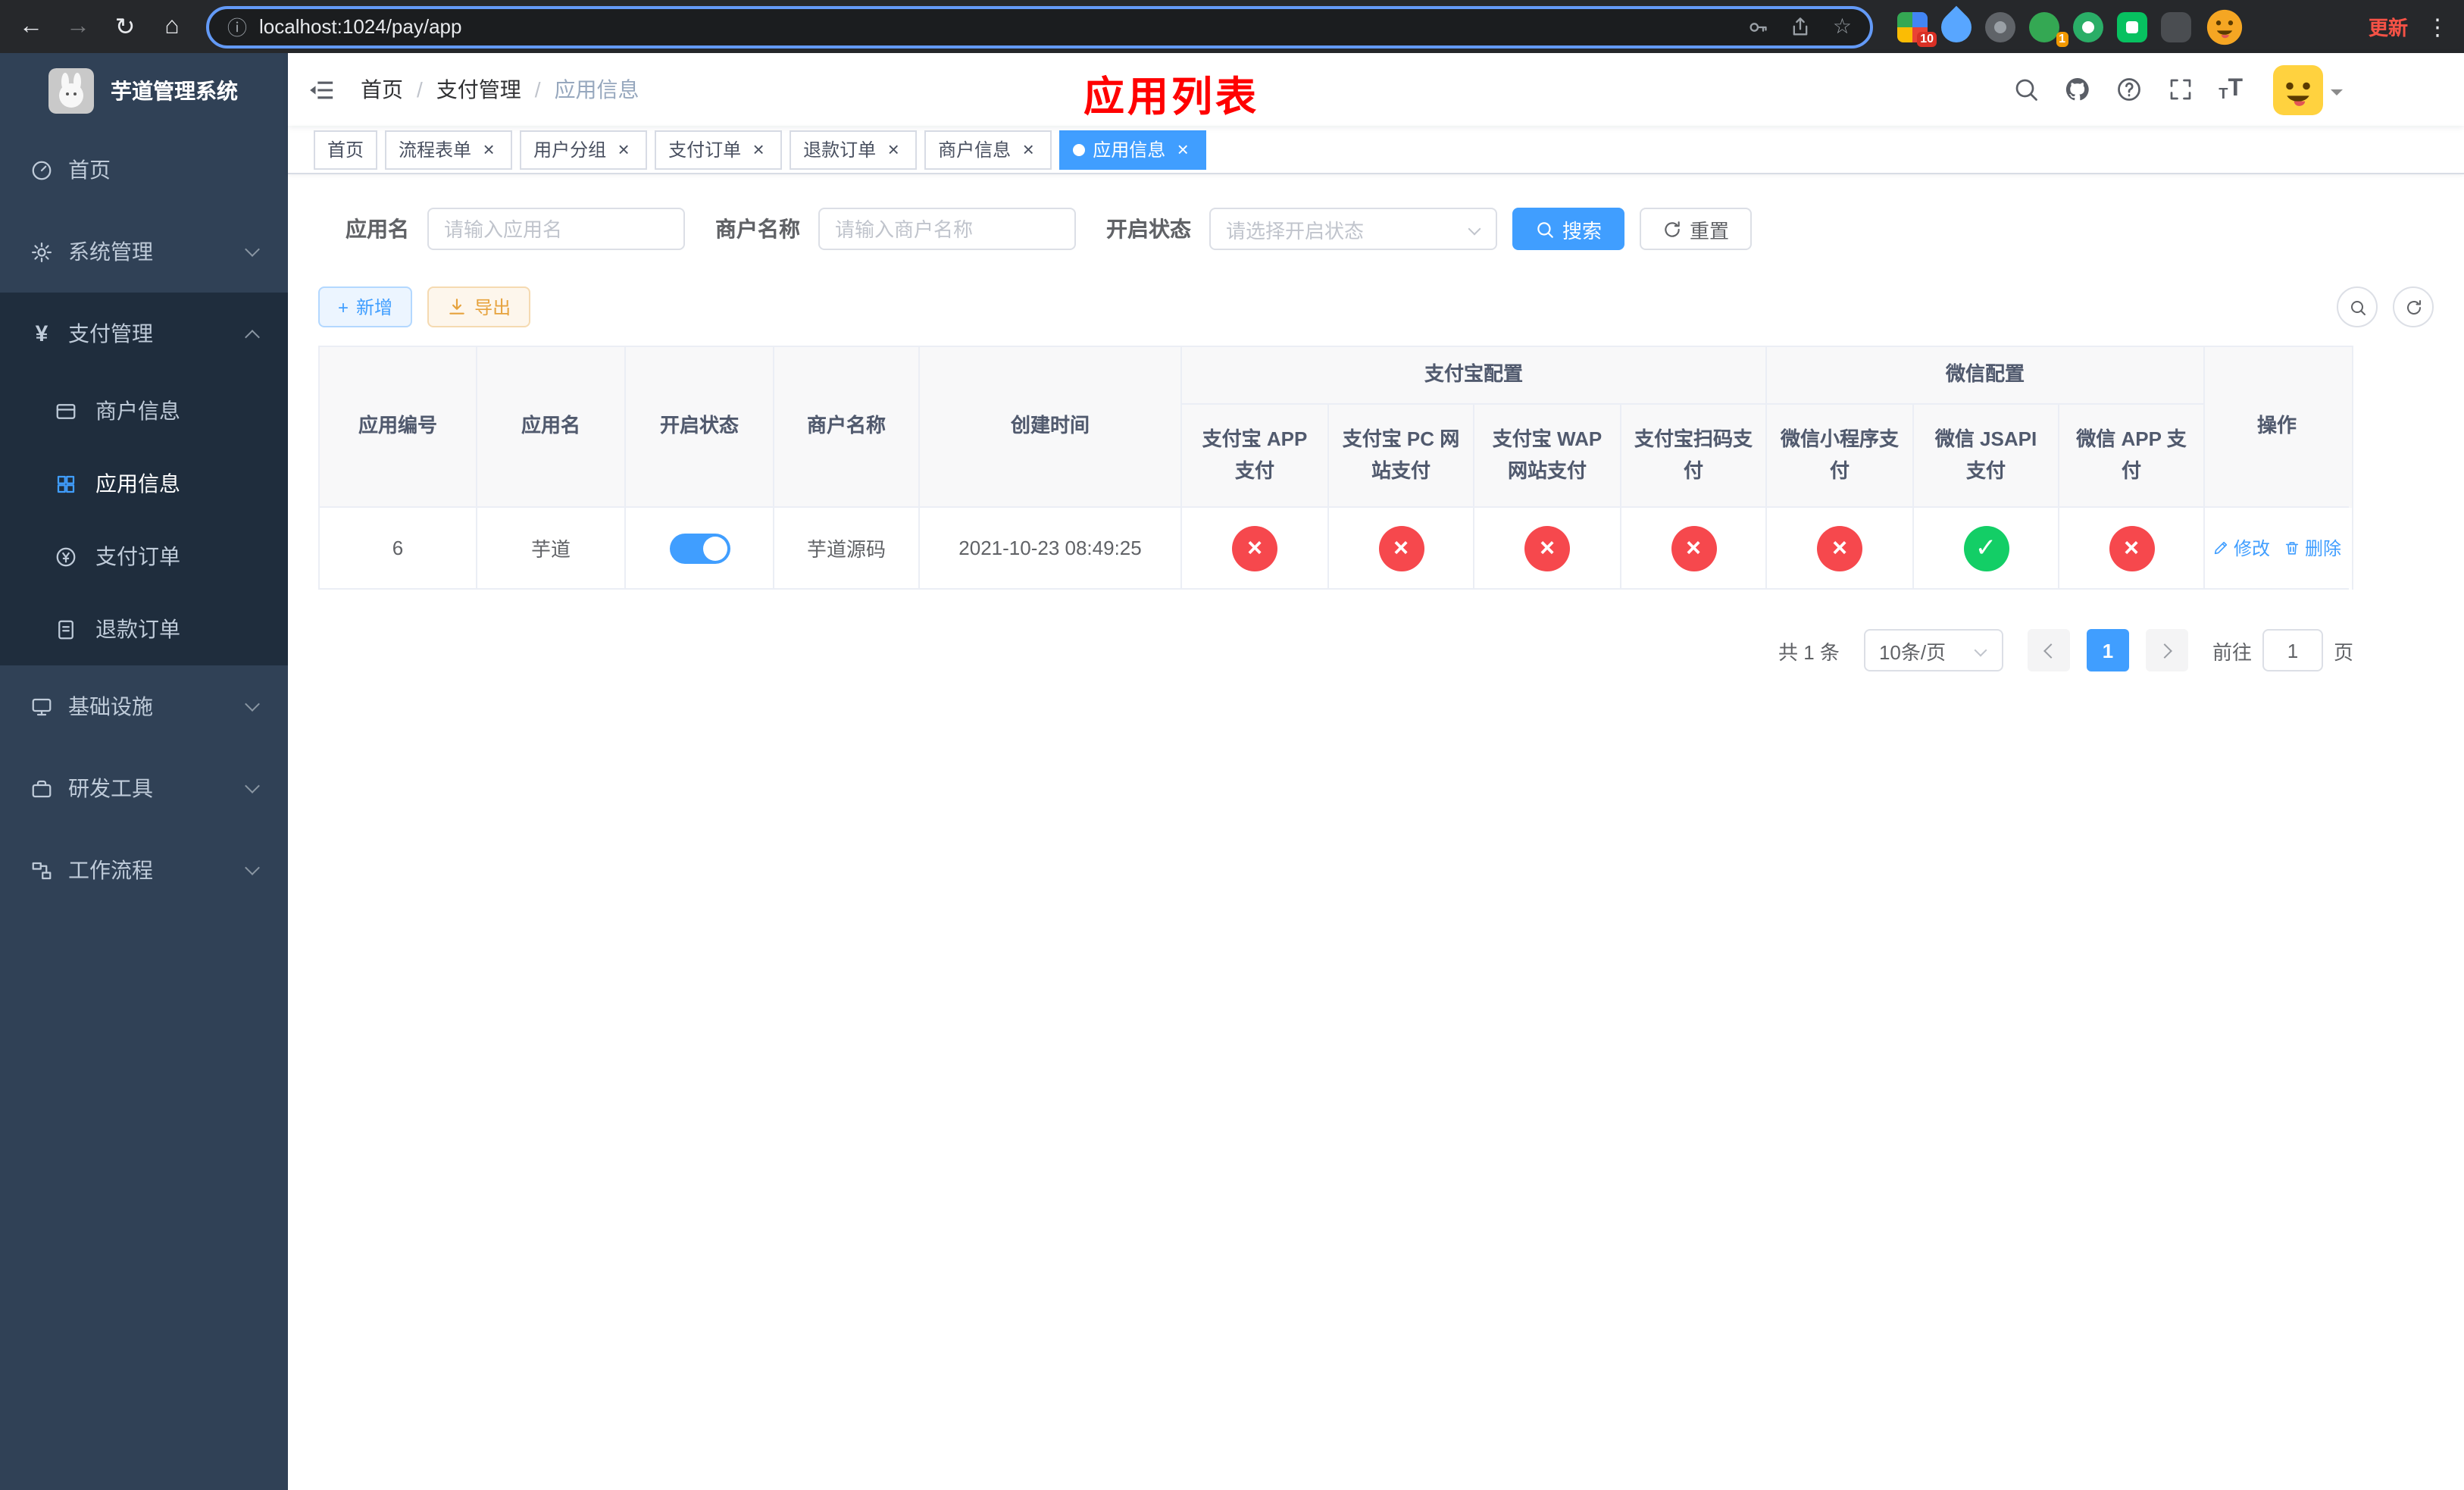 This screenshot has width=2464, height=1490. Describe the element at coordinates (2129, 89) in the screenshot. I see `help-icon` at that location.